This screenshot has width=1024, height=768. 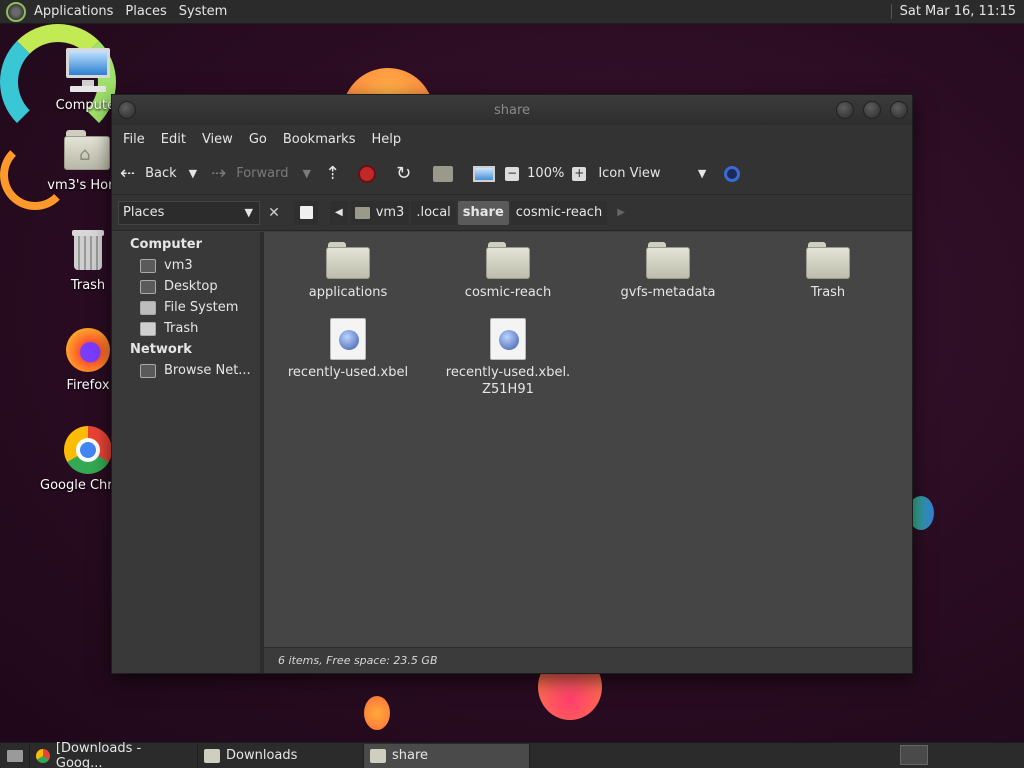 I want to click on stop-button, so click(x=367, y=174).